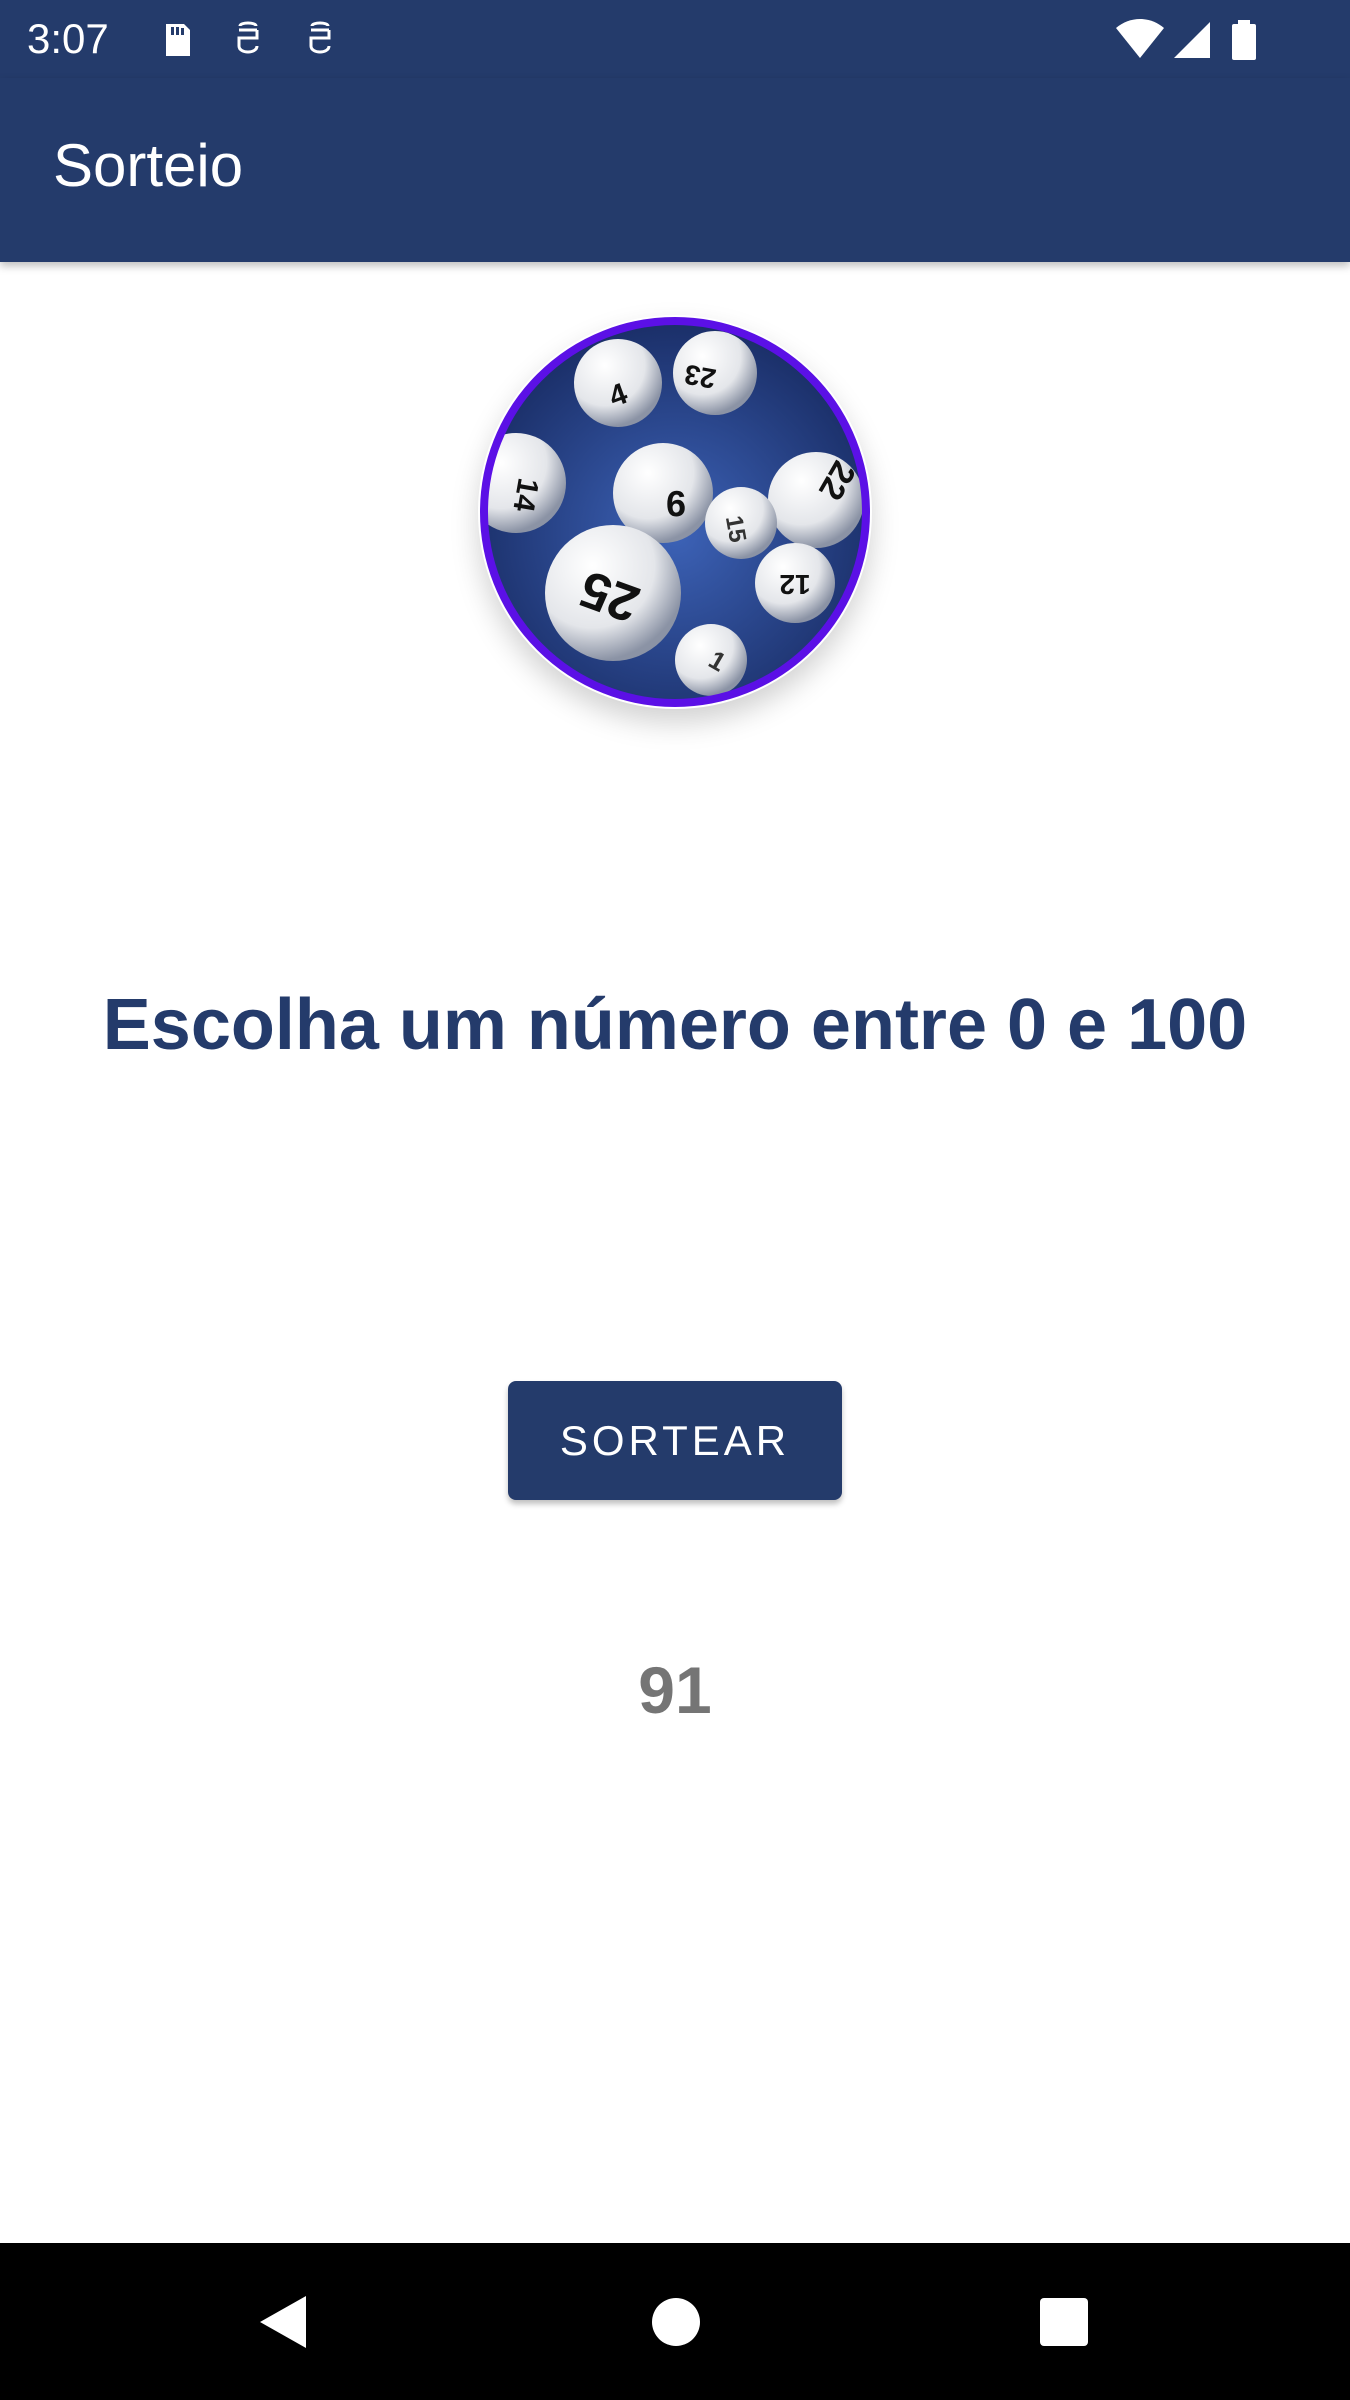 This screenshot has width=1350, height=2400. What do you see at coordinates (675, 1440) in the screenshot?
I see `draw-button: SORTEAR` at bounding box center [675, 1440].